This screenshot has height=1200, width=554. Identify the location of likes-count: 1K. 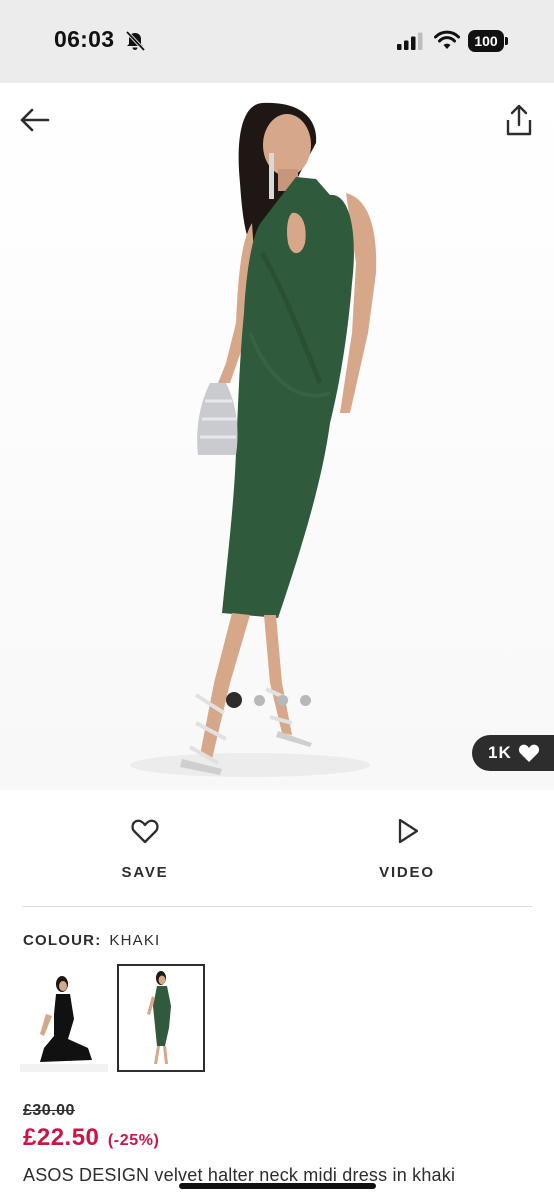
(500, 752).